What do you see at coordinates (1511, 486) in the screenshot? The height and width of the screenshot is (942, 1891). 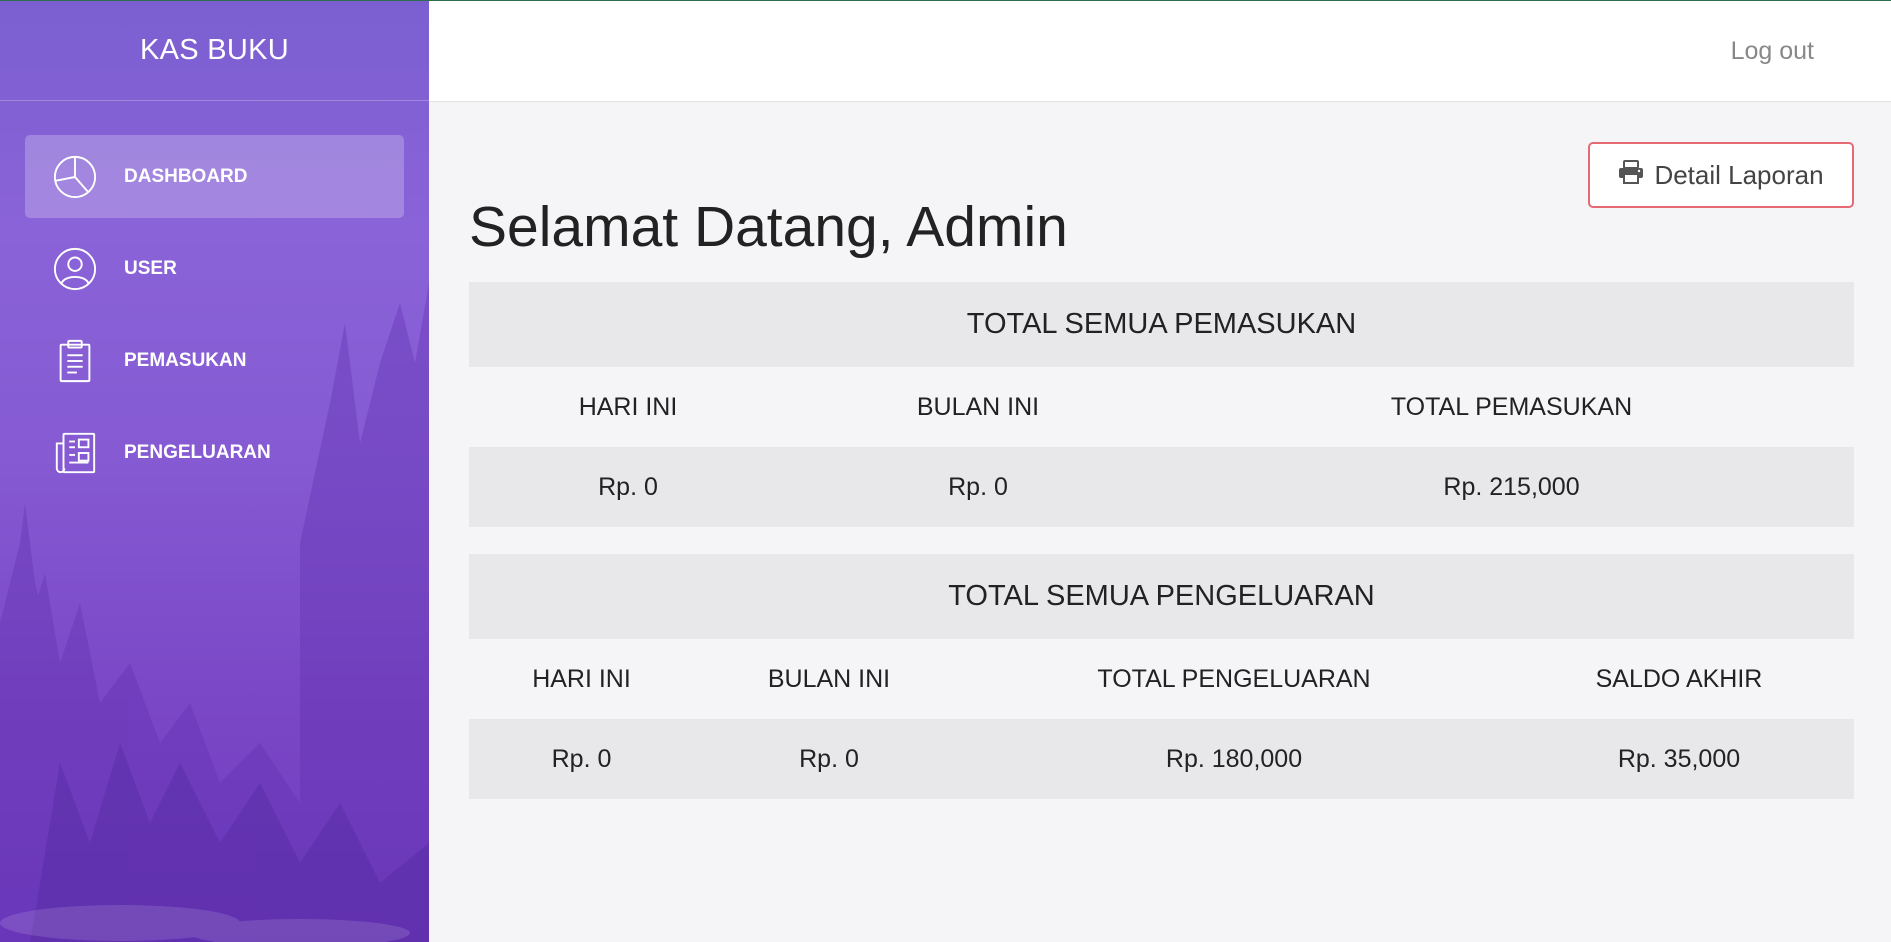 I see `value-cell: Rp. 215,000` at bounding box center [1511, 486].